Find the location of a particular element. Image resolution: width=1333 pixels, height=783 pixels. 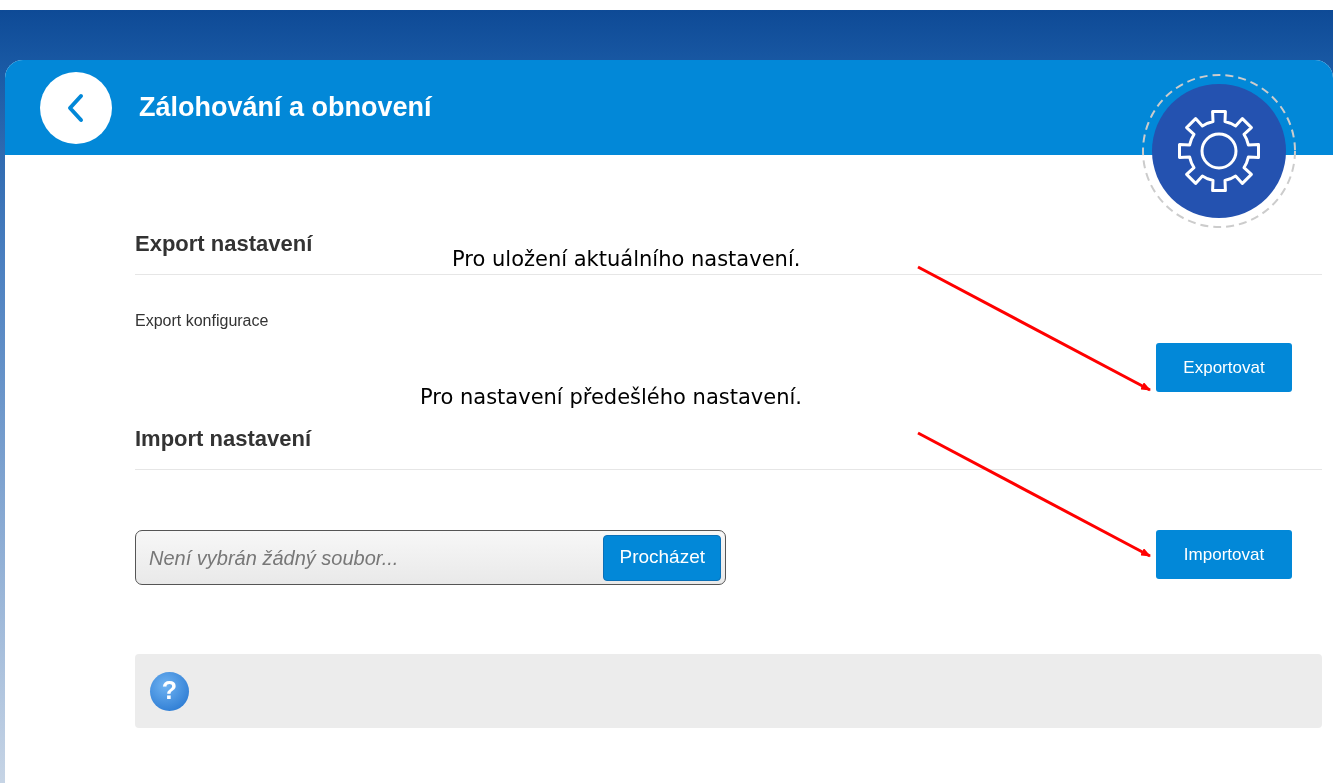

section-heading: Import nastavení is located at coordinates (223, 438).